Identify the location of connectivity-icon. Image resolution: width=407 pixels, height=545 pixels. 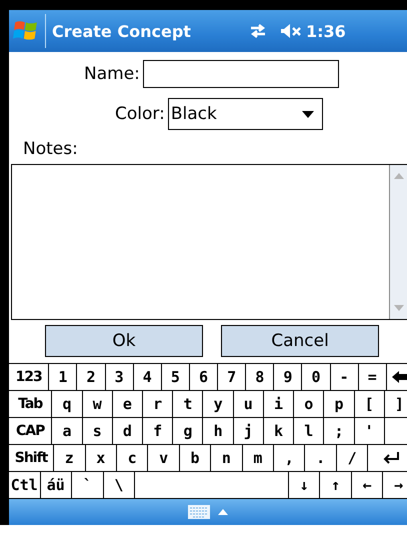
(258, 31).